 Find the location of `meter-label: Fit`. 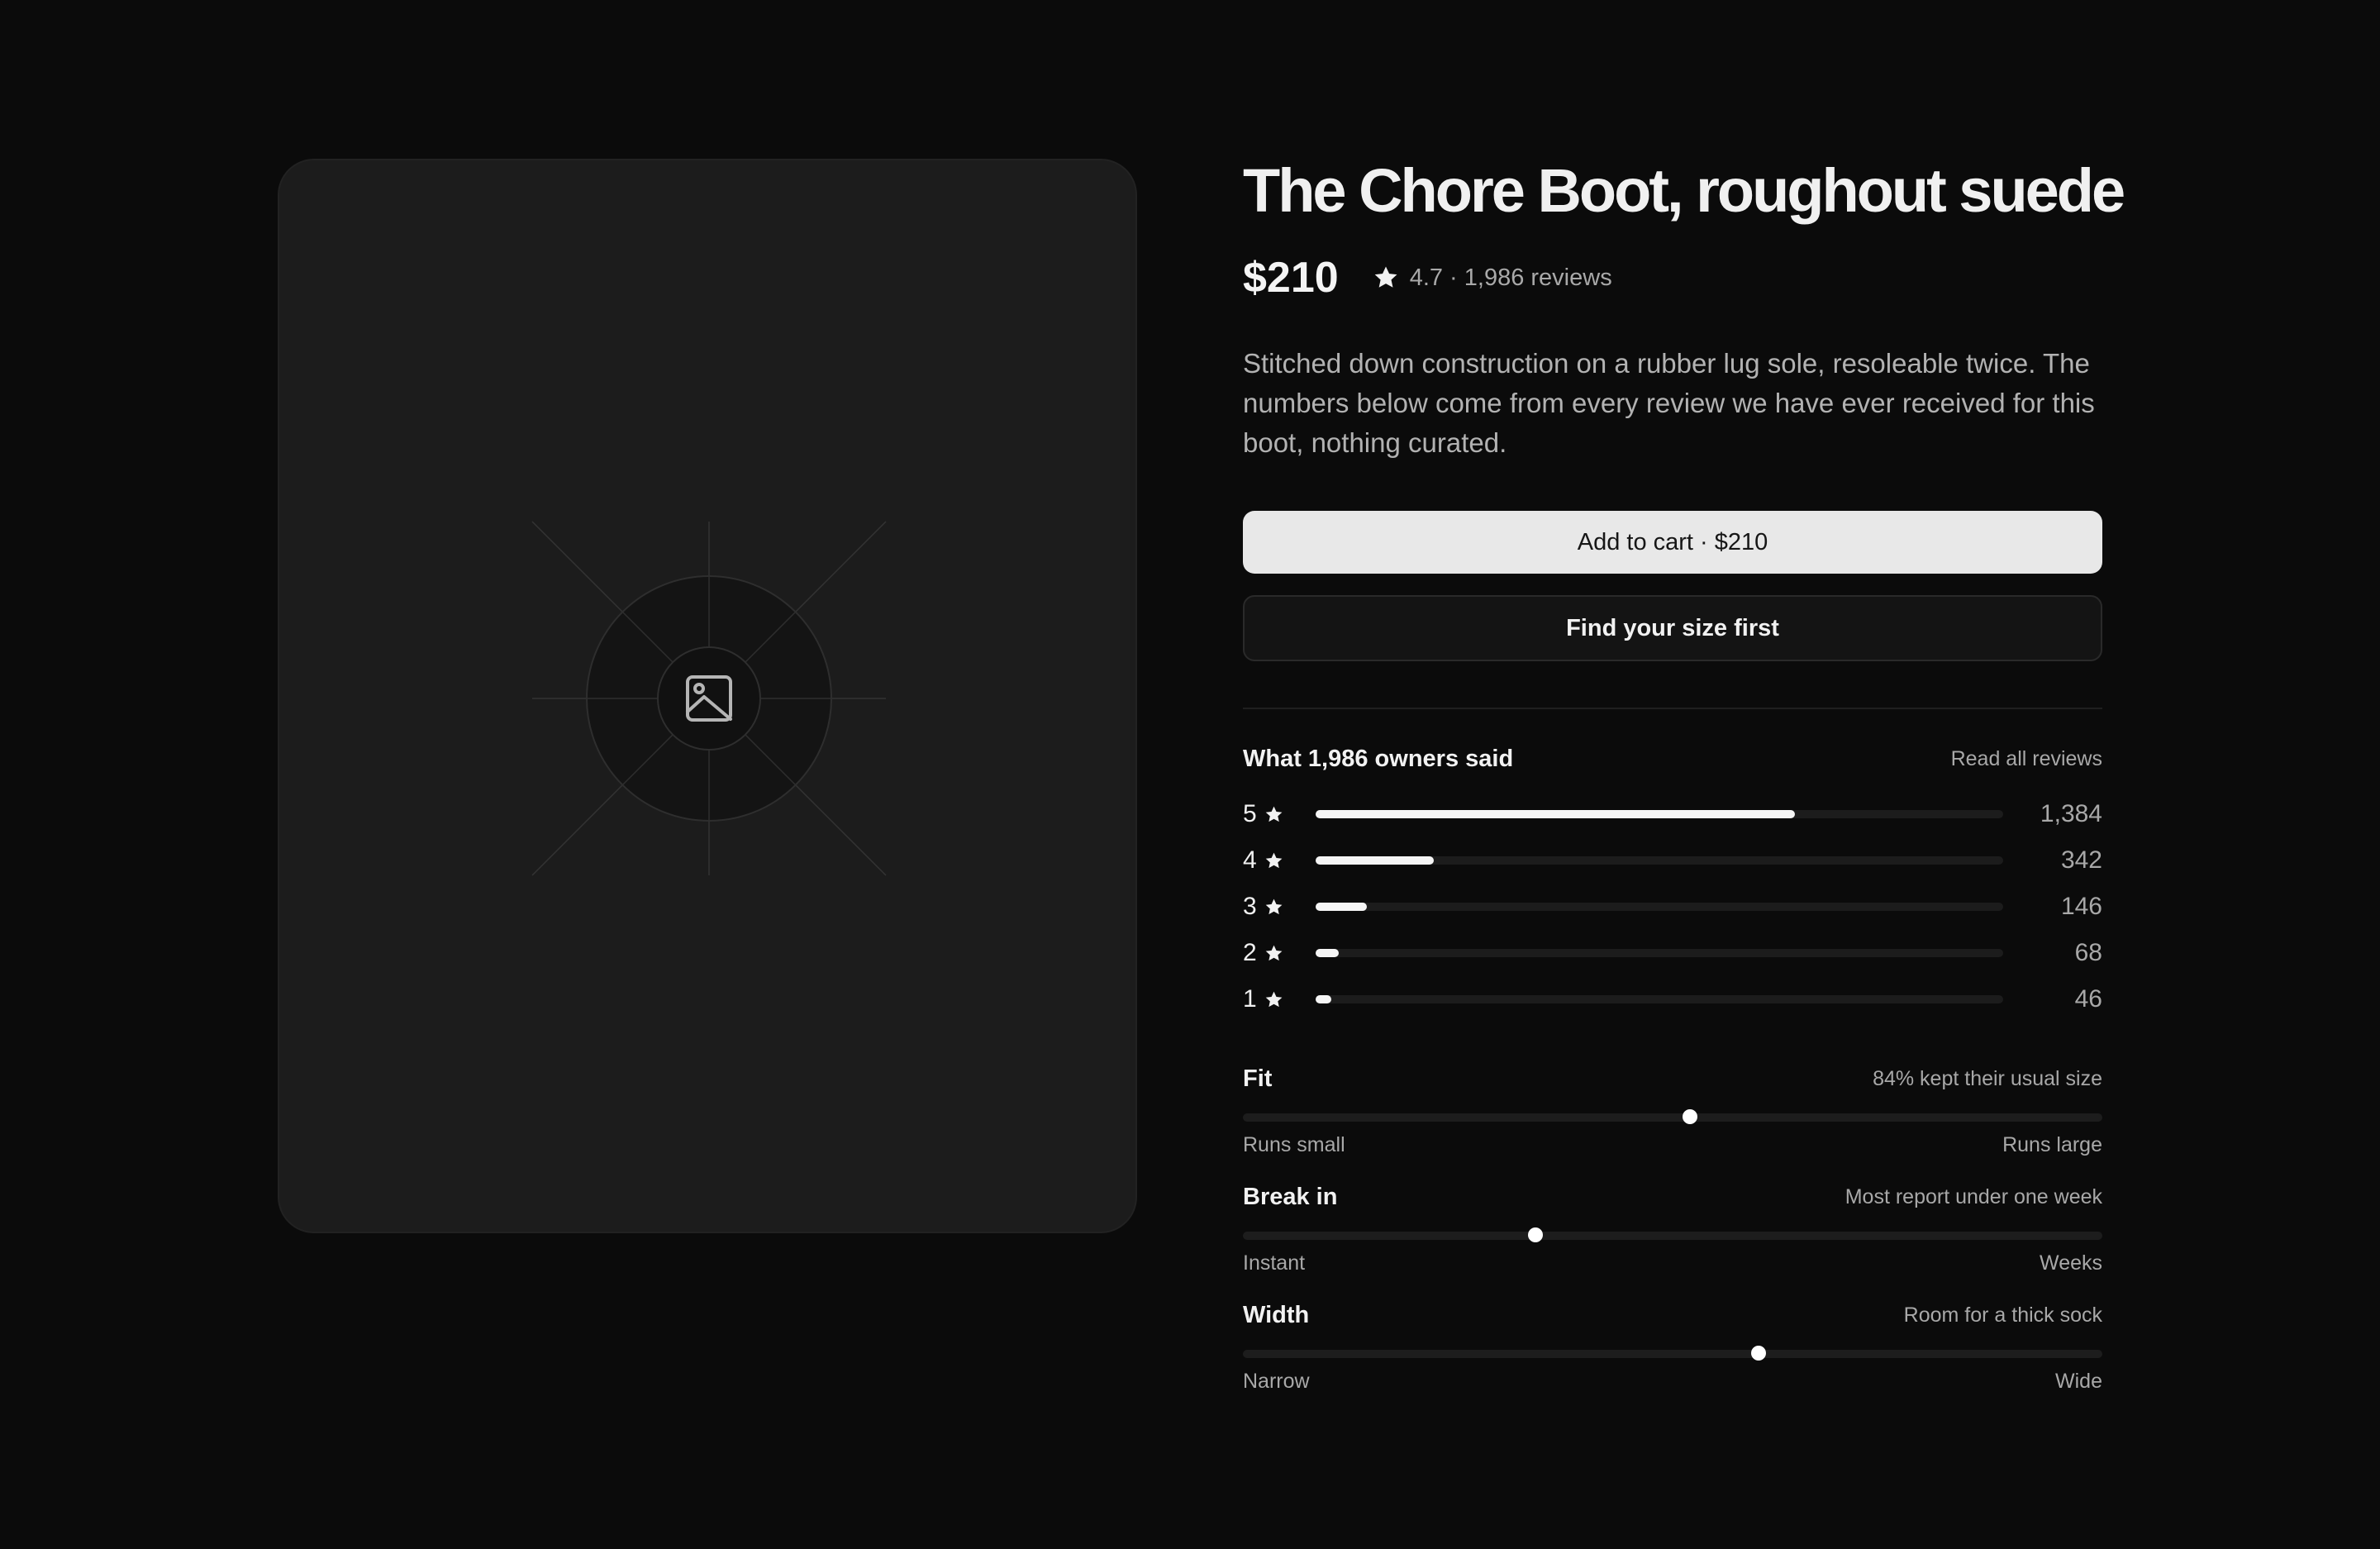

meter-label: Fit is located at coordinates (1258, 1078).